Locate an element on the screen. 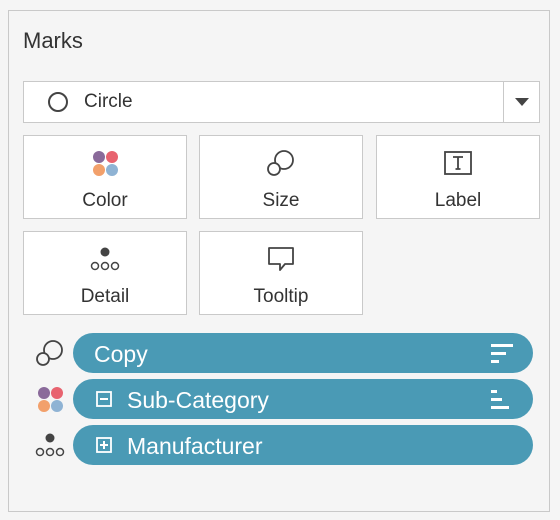 This screenshot has width=560, height=520. dropdown-button is located at coordinates (521, 102).